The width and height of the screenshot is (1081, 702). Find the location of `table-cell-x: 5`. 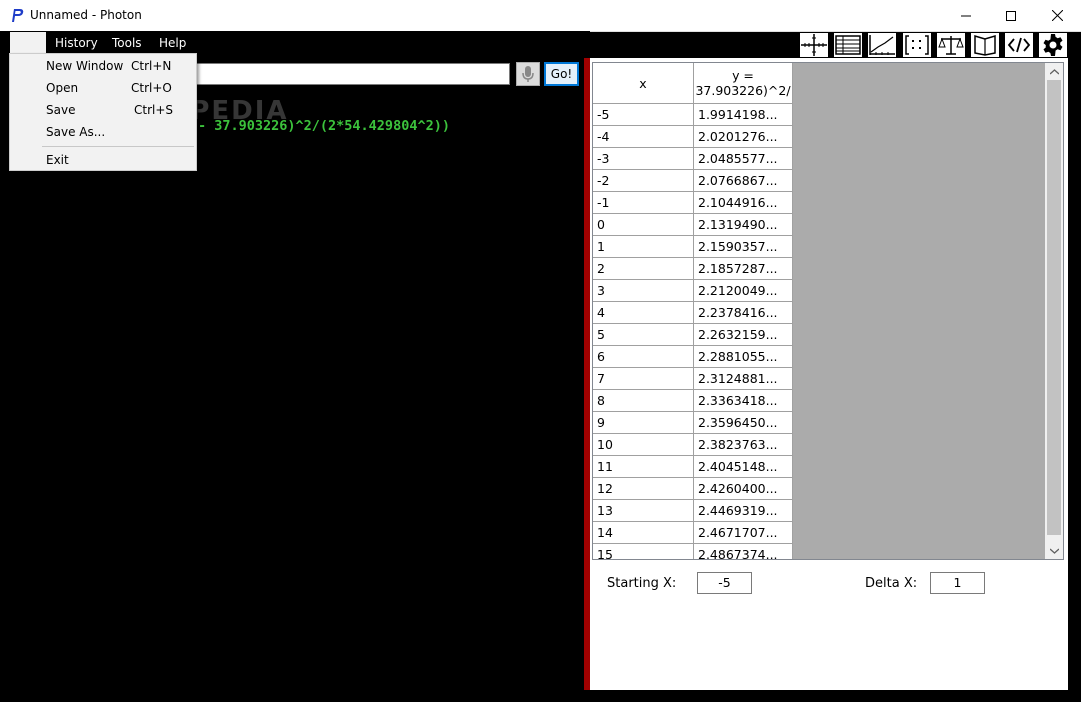

table-cell-x: 5 is located at coordinates (643, 335).